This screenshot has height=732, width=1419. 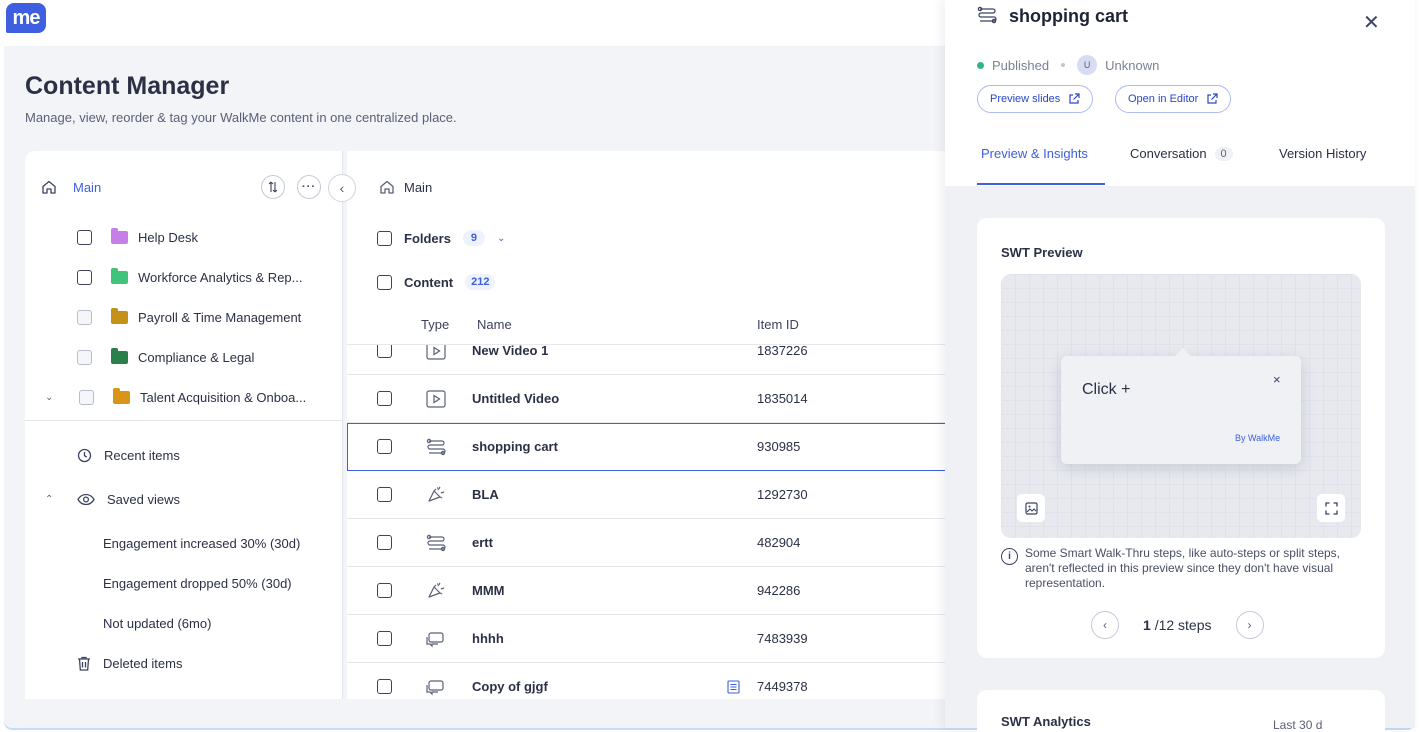 I want to click on fullscreen-button, so click(x=1331, y=508).